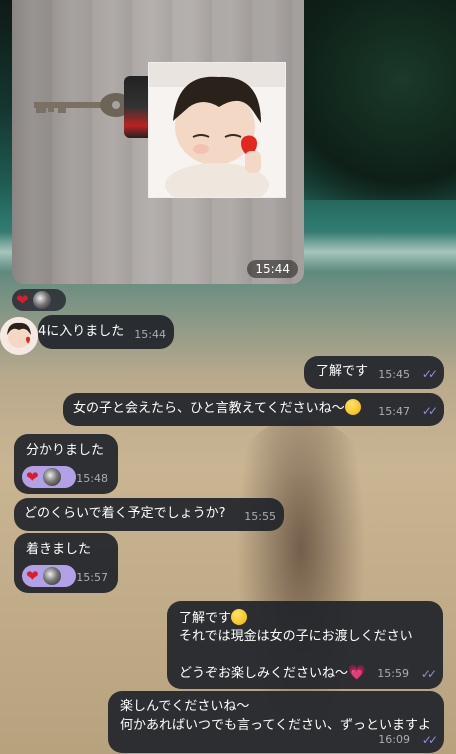  What do you see at coordinates (217, 130) in the screenshot?
I see `baby-sticker-image` at bounding box center [217, 130].